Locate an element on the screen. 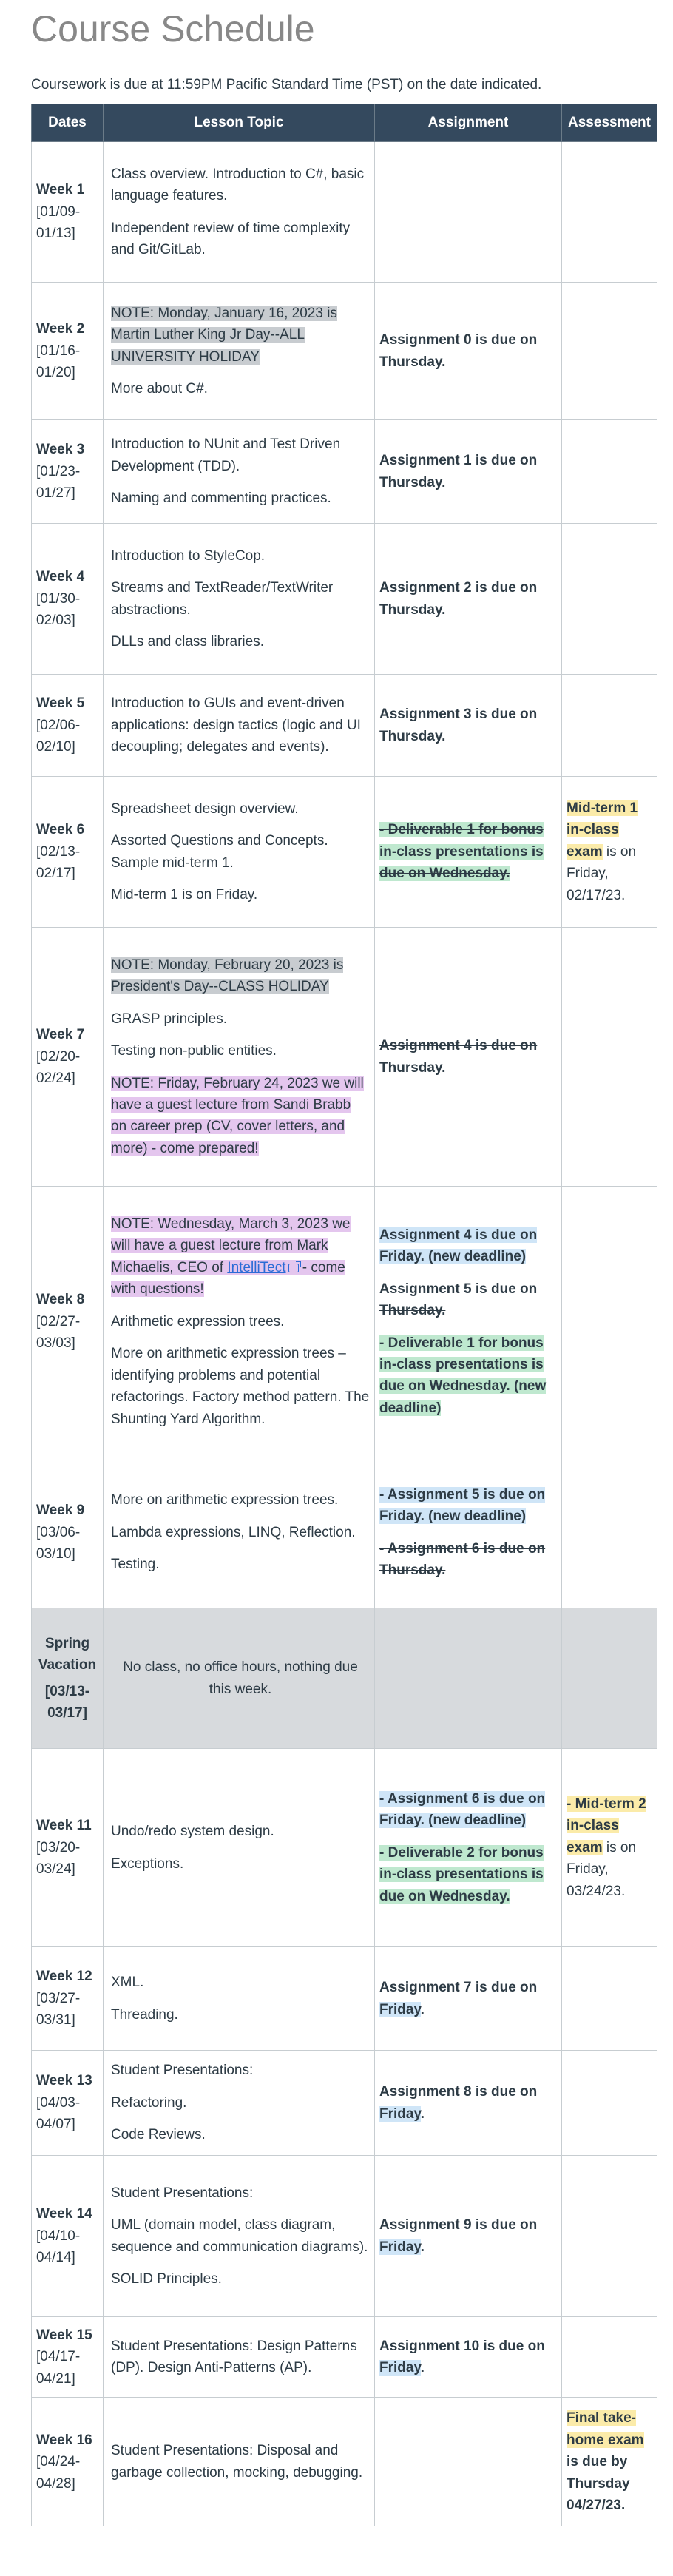 The image size is (673, 2576). dates-cell: Week 6 [02/13-02/17] is located at coordinates (68, 852).